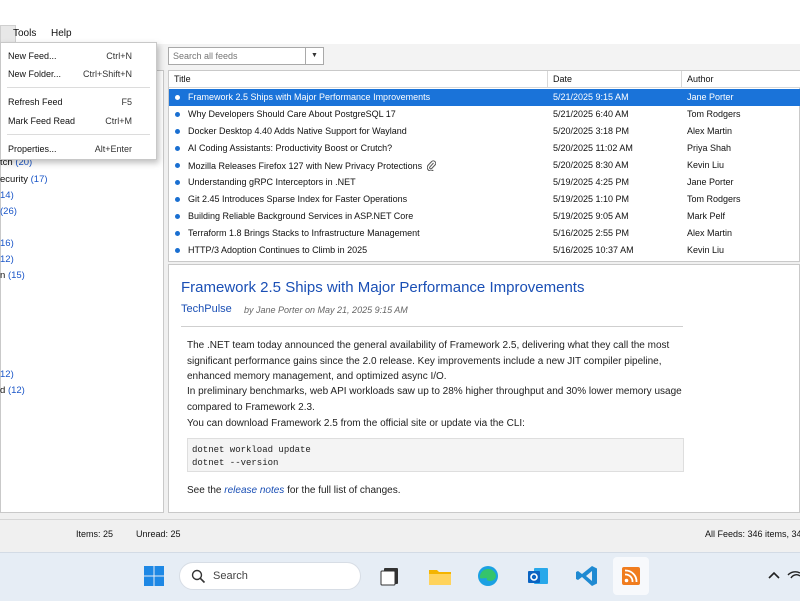 Image resolution: width=800 pixels, height=601 pixels. Describe the element at coordinates (538, 576) in the screenshot. I see `outlook-icon` at that location.